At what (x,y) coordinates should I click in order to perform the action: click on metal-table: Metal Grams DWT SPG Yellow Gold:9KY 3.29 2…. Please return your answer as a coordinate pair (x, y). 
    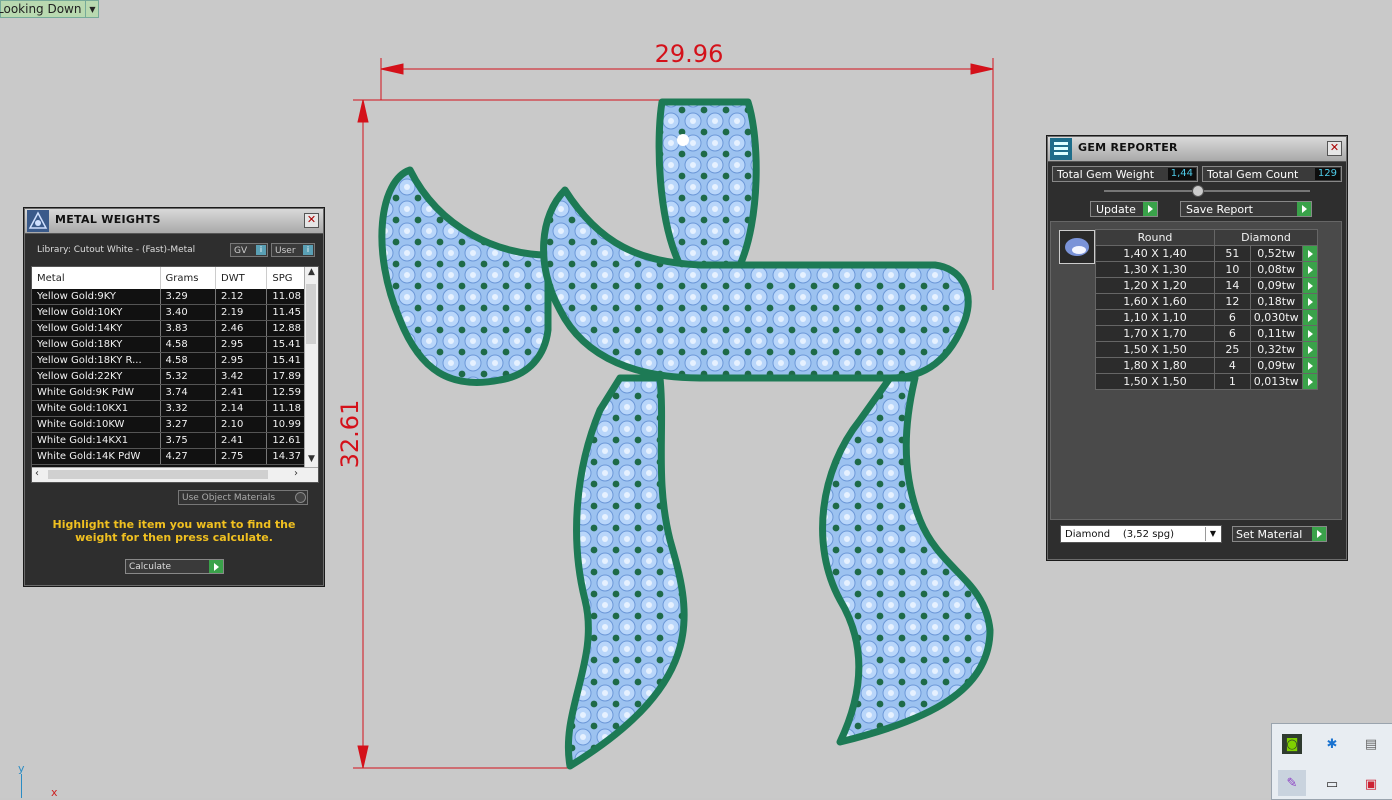
    Looking at the image, I should click on (175, 374).